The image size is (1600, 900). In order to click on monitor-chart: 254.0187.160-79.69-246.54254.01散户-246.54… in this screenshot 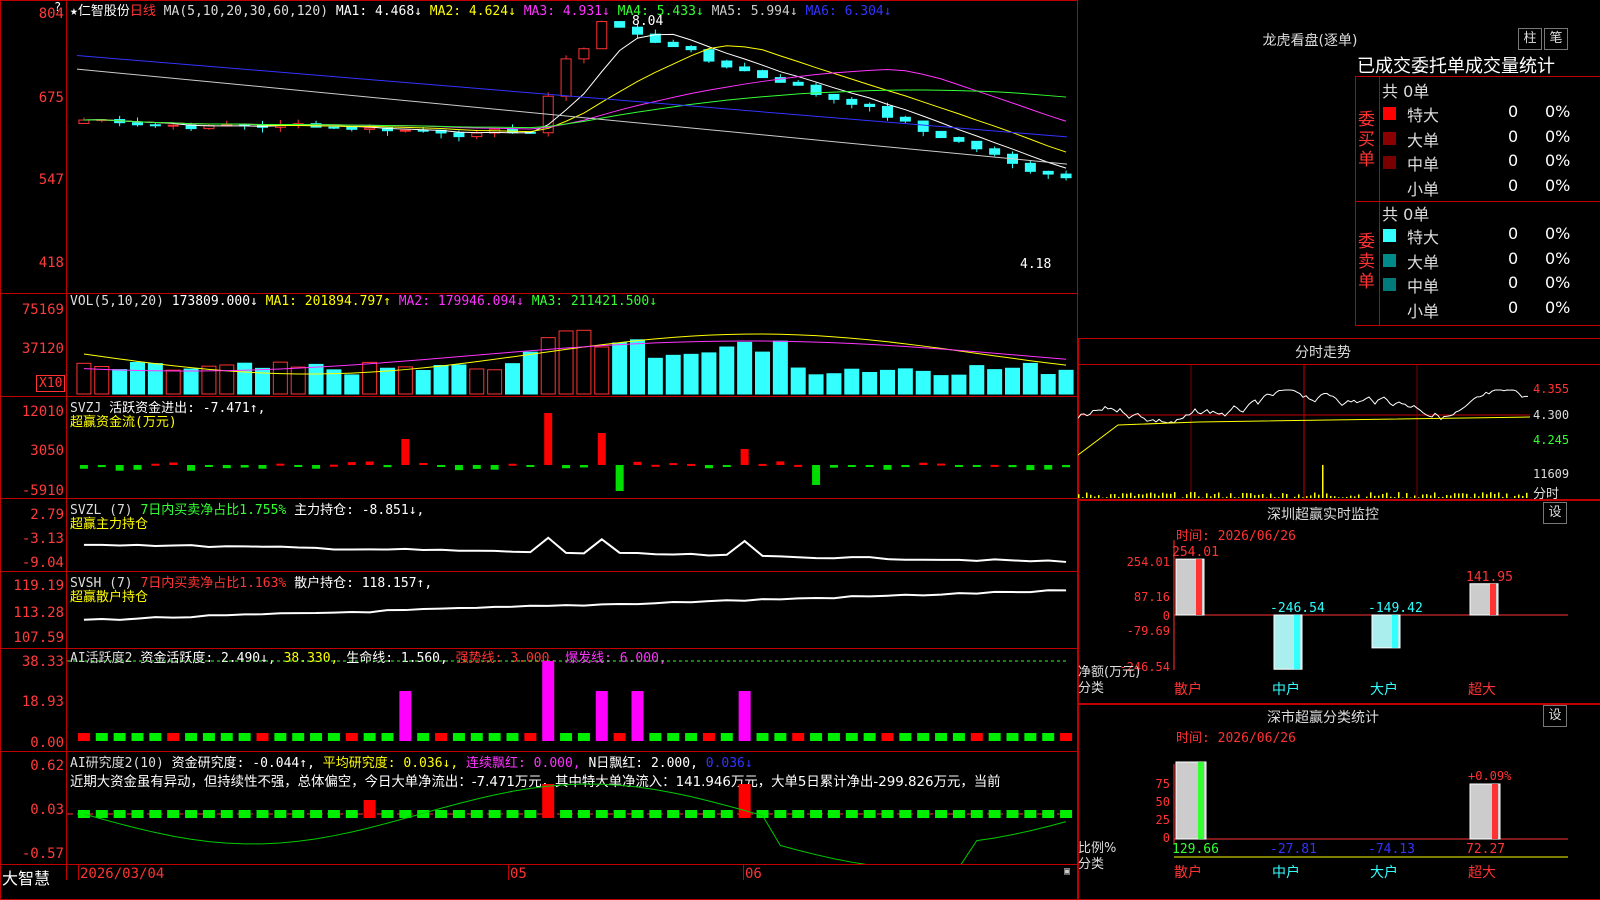, I will do `click(1323, 620)`.